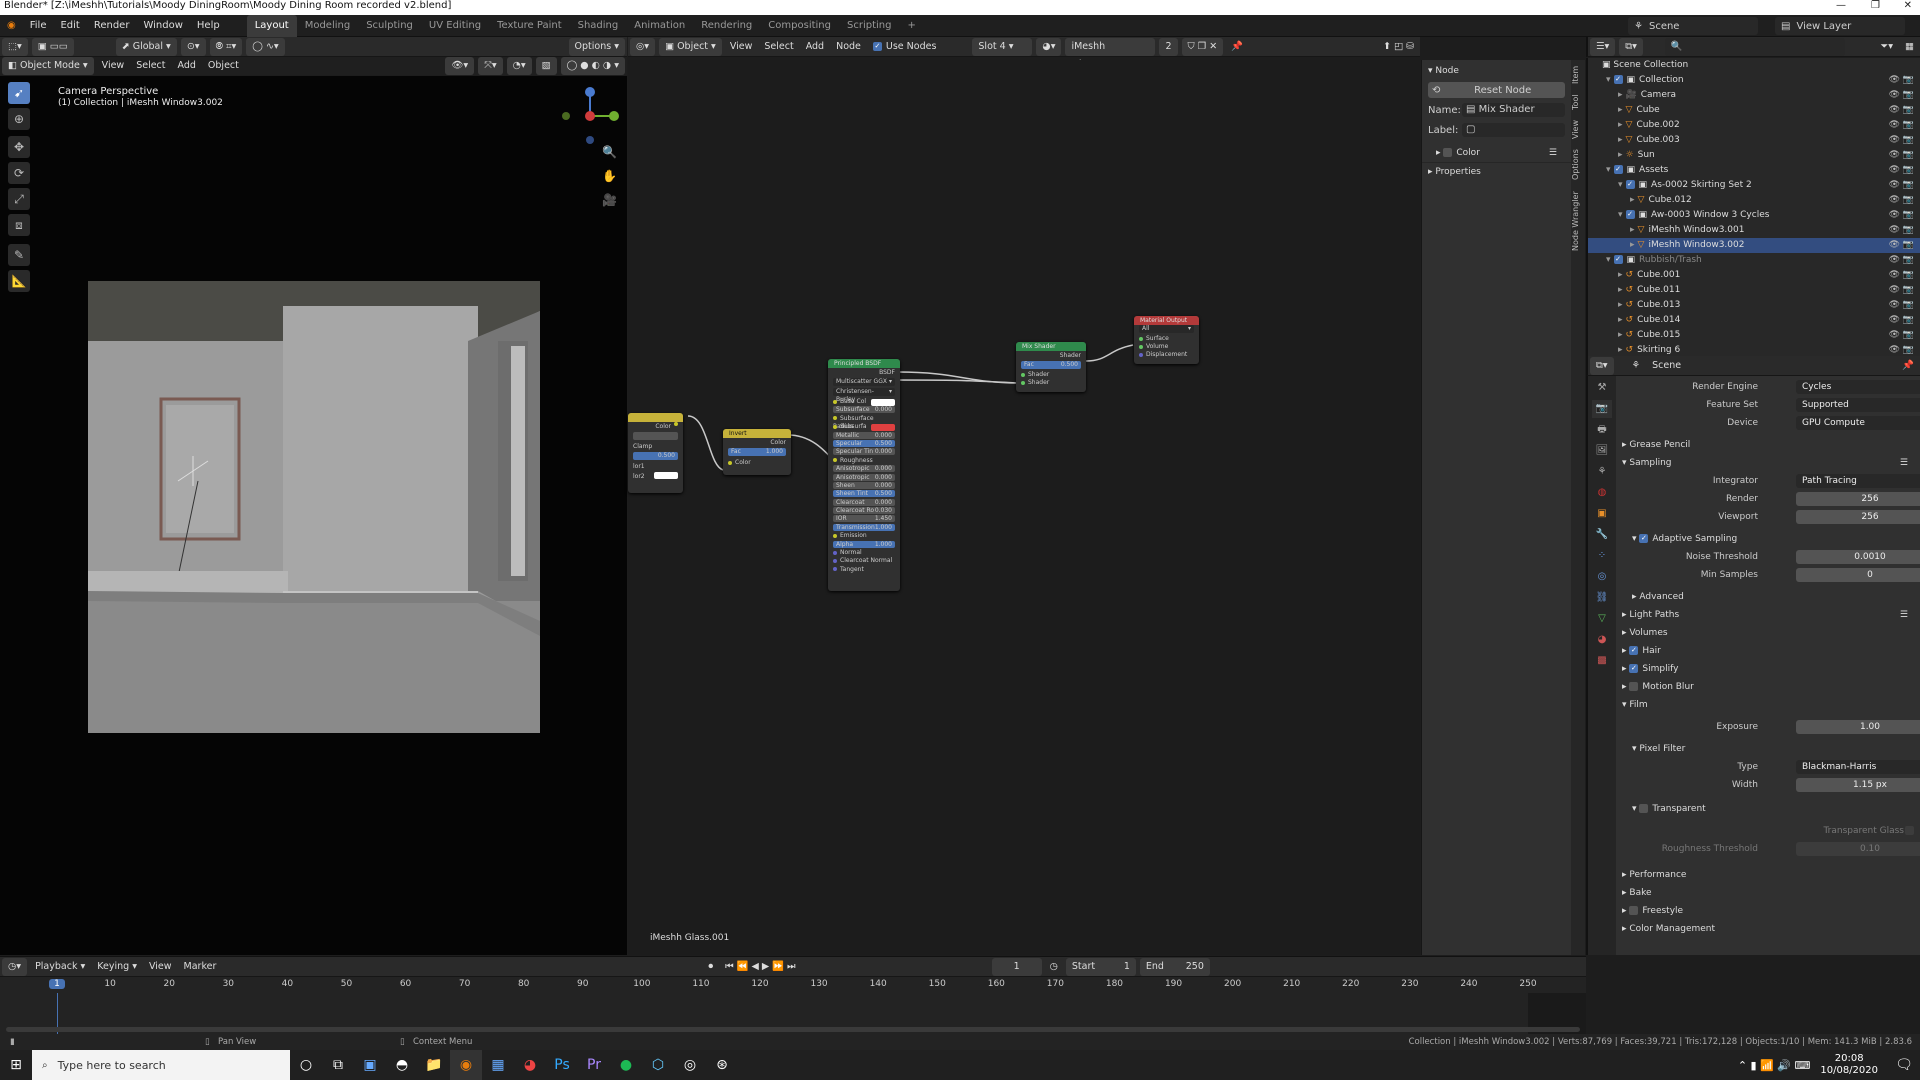 The width and height of the screenshot is (1920, 1080). Describe the element at coordinates (271, 25) in the screenshot. I see `workspace-tab-layout: Layout` at that location.